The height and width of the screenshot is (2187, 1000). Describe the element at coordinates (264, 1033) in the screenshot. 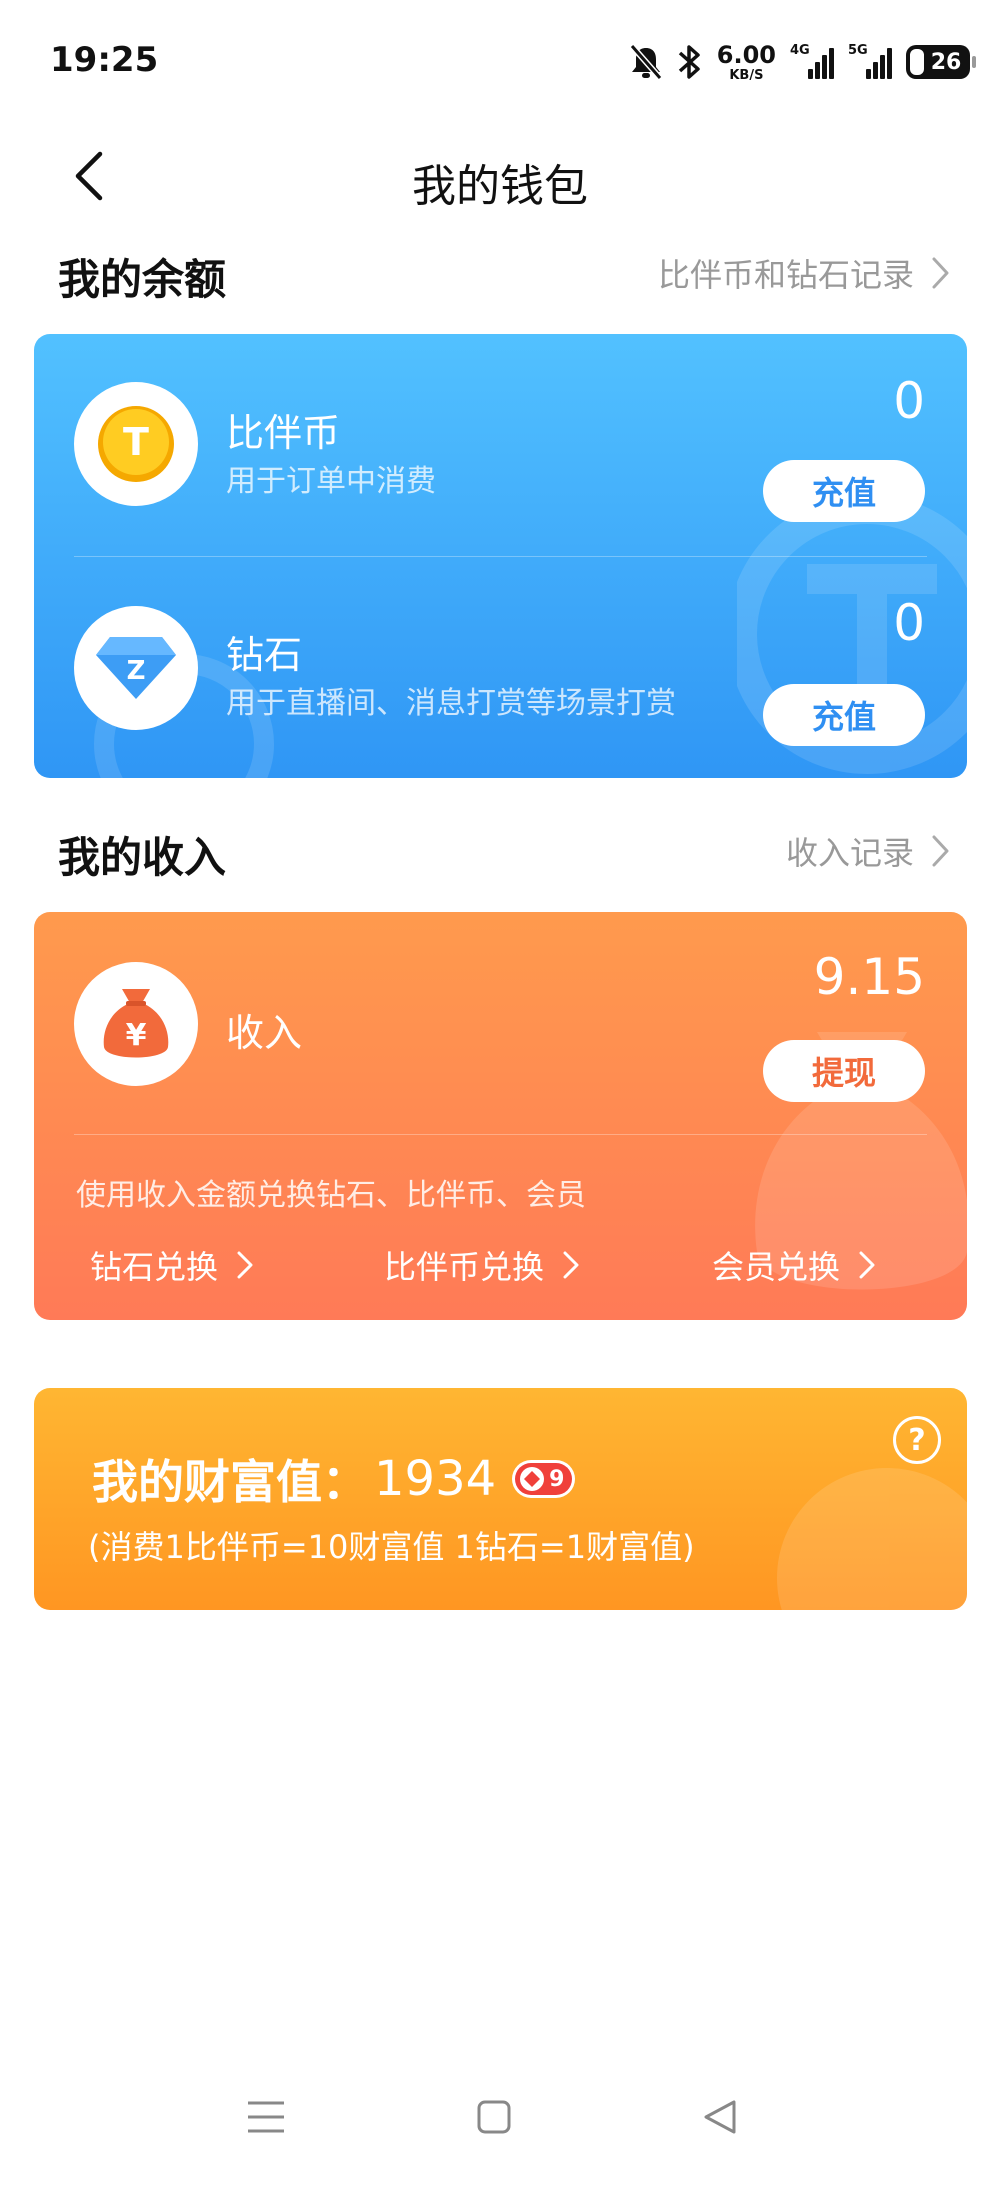

I see `income-title: 收入` at that location.